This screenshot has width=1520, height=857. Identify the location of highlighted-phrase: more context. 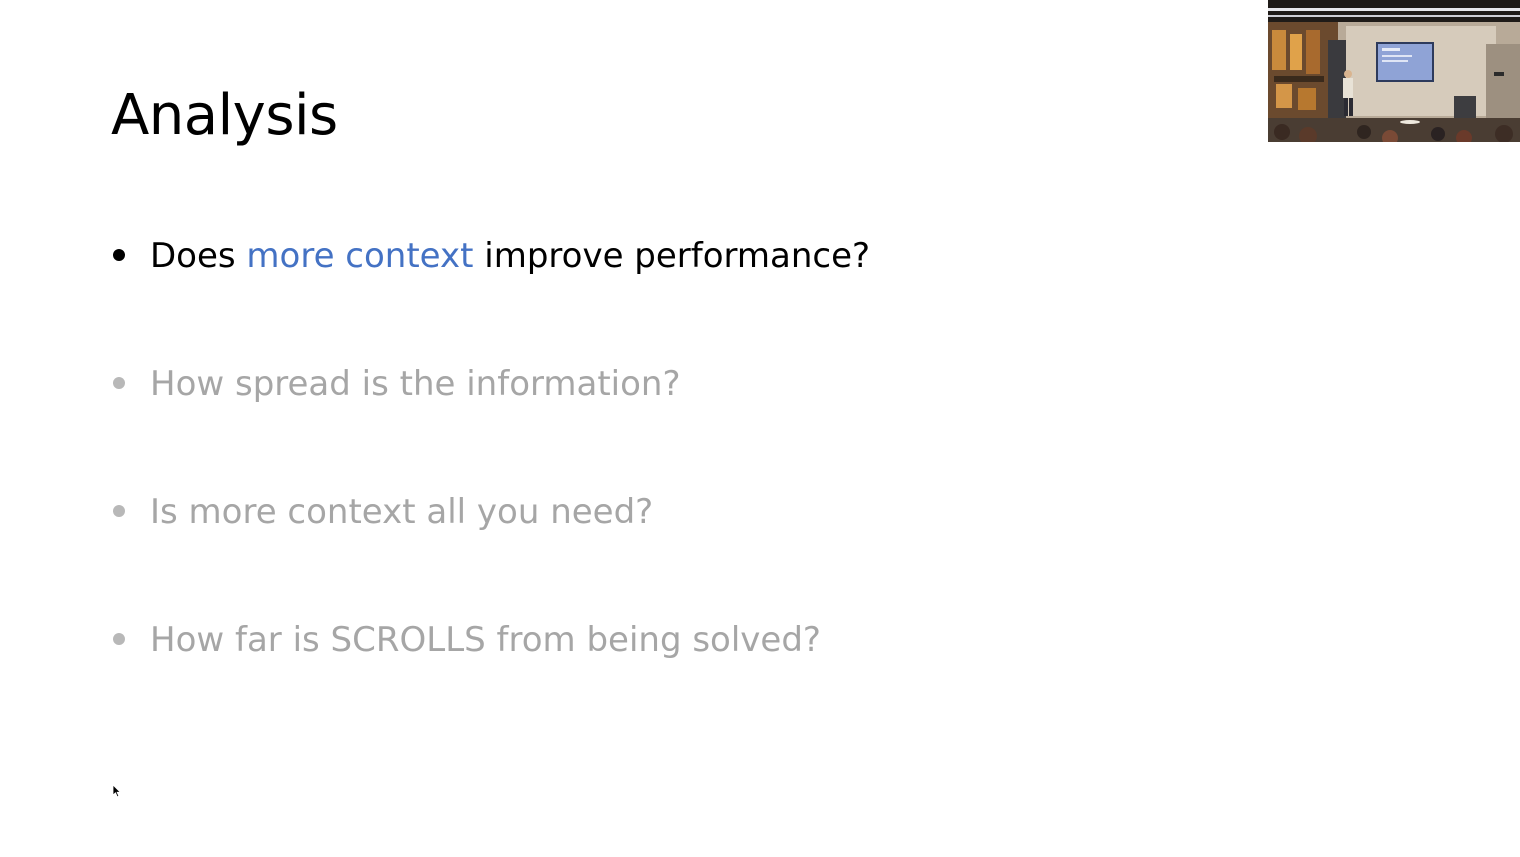
(360, 256).